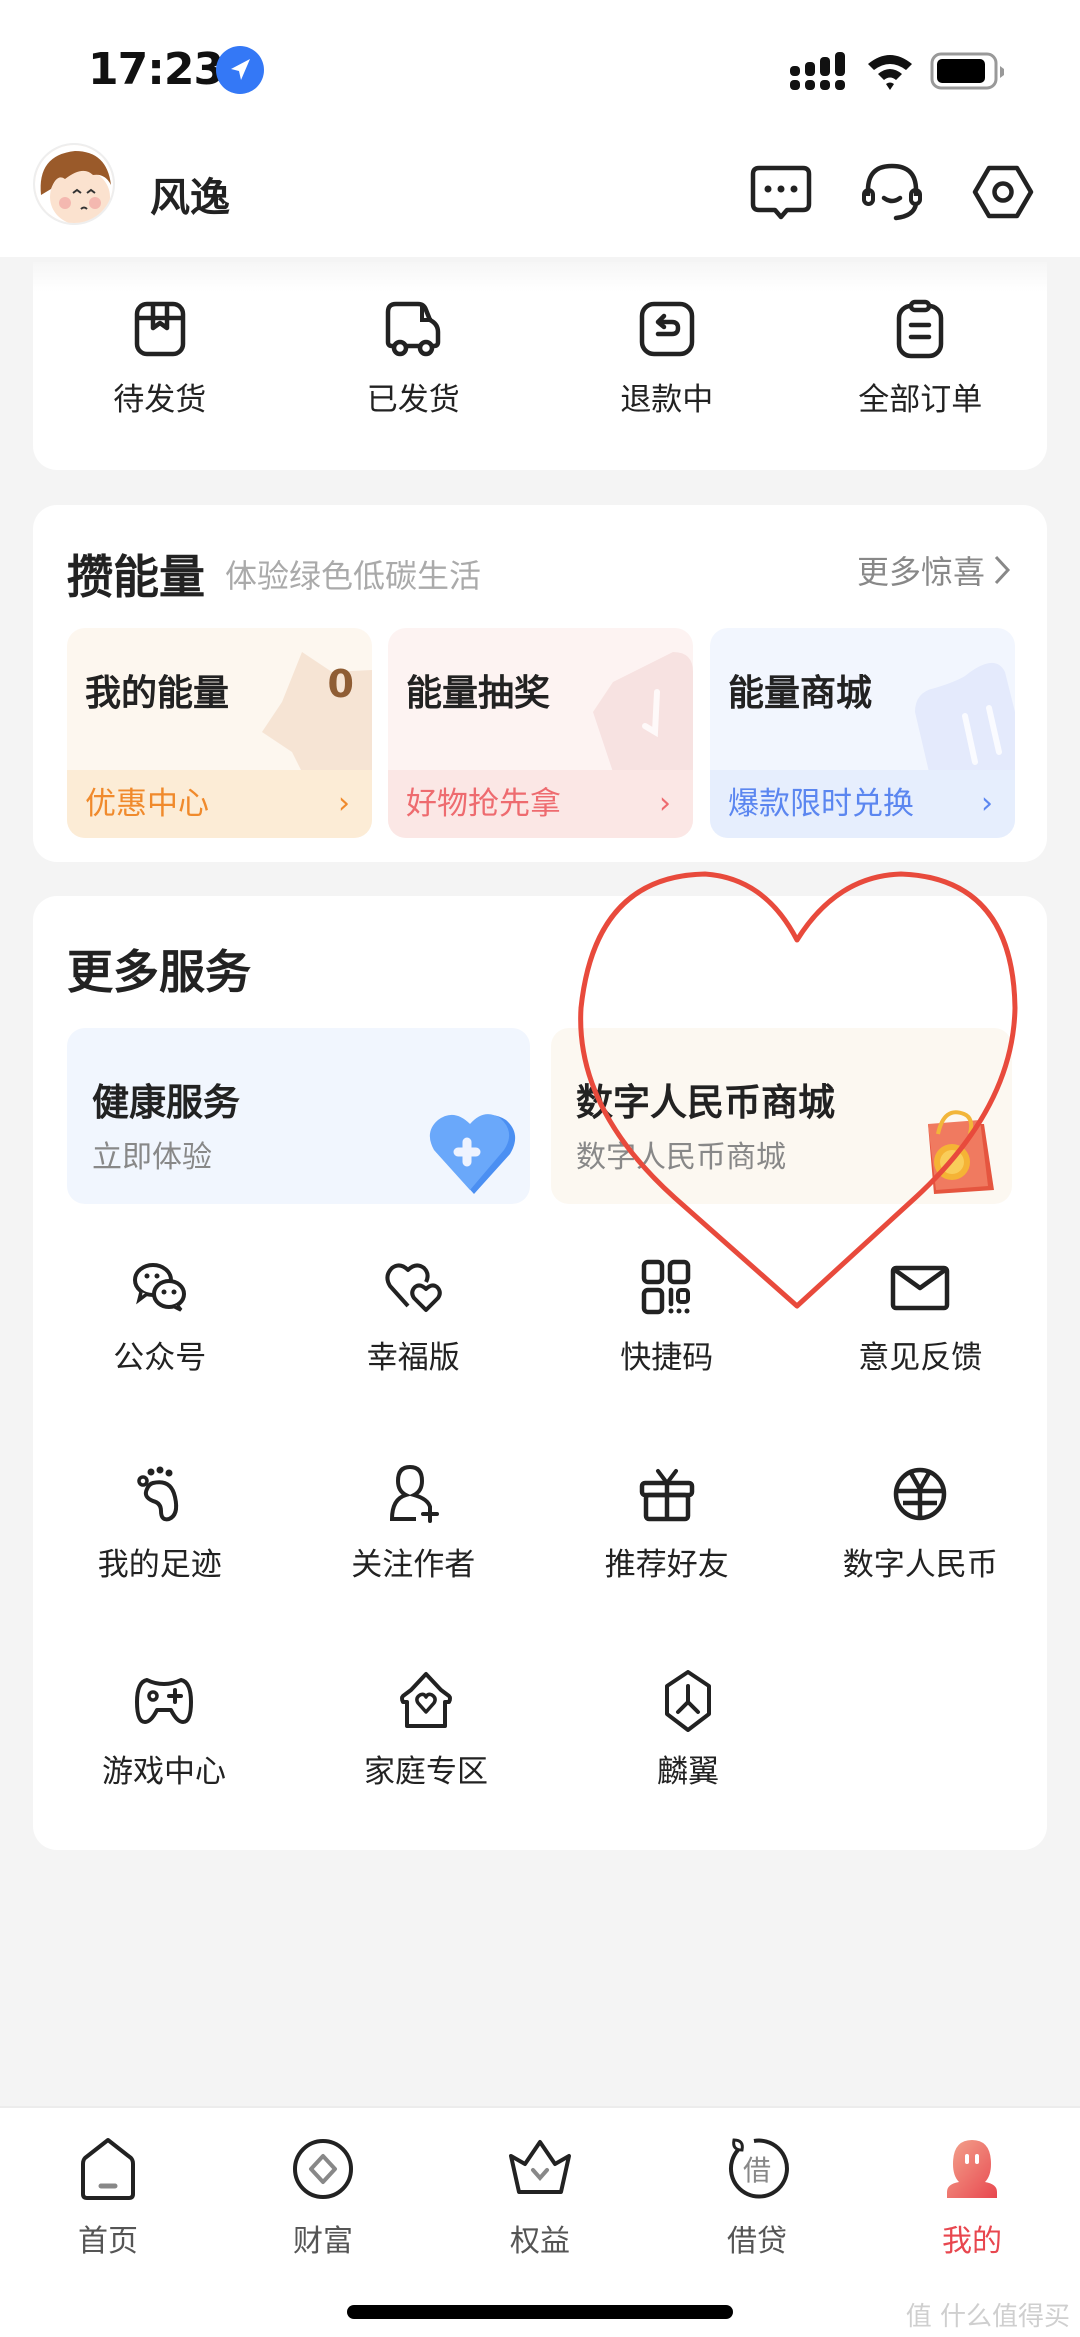 This screenshot has width=1080, height=2337. What do you see at coordinates (164, 1730) in the screenshot?
I see `service-item: 游戏中心` at bounding box center [164, 1730].